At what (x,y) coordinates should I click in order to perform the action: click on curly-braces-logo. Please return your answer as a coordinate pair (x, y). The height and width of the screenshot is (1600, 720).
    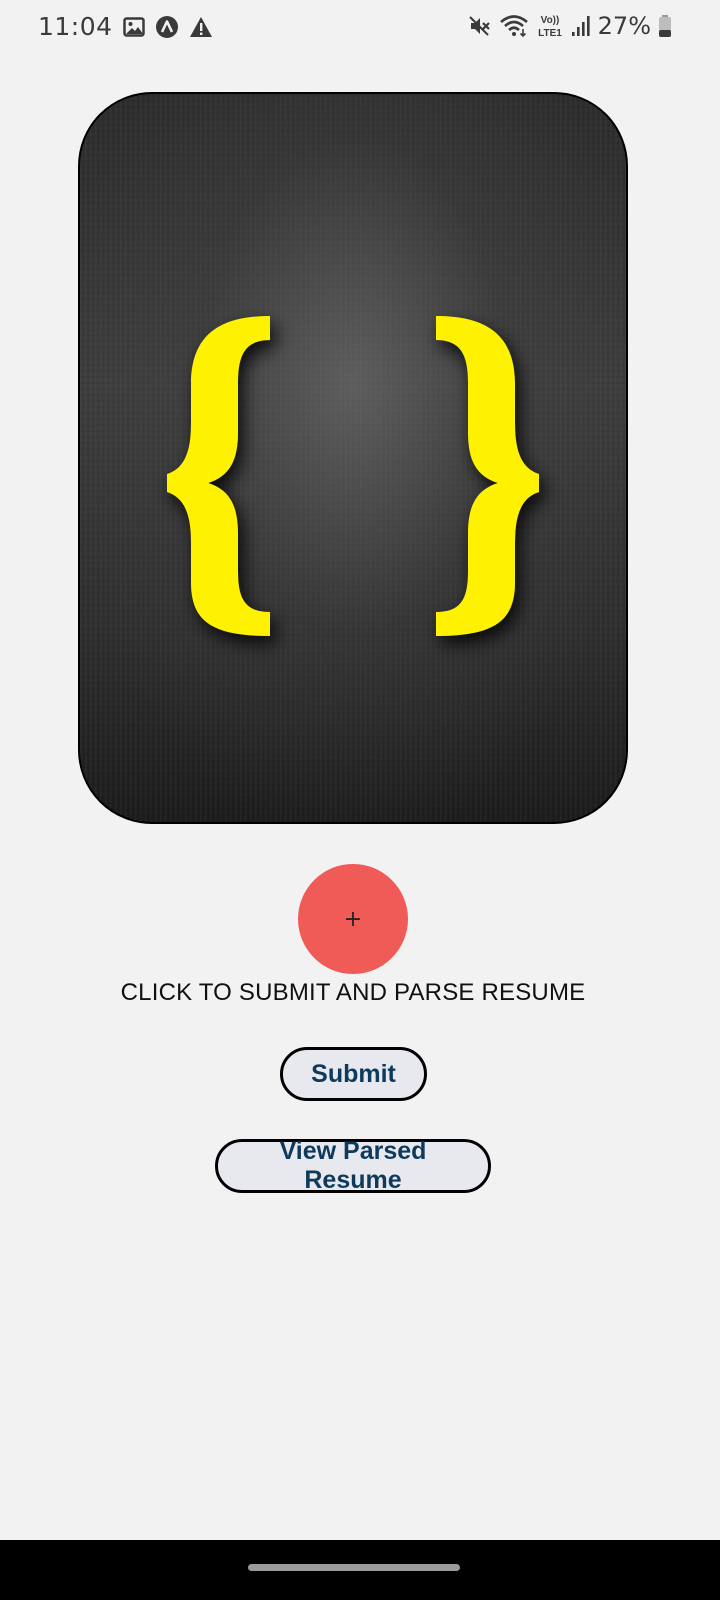
    Looking at the image, I should click on (353, 476).